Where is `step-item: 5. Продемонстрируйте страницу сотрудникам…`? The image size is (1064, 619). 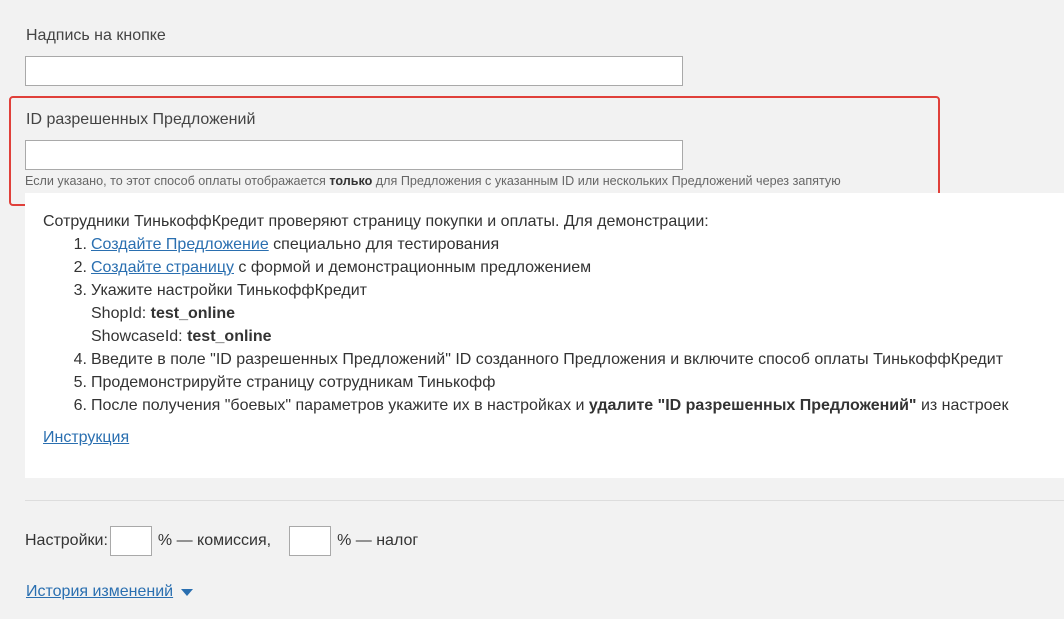 step-item: 5. Продемонстрируйте страницу сотрудникам… is located at coordinates (284, 382).